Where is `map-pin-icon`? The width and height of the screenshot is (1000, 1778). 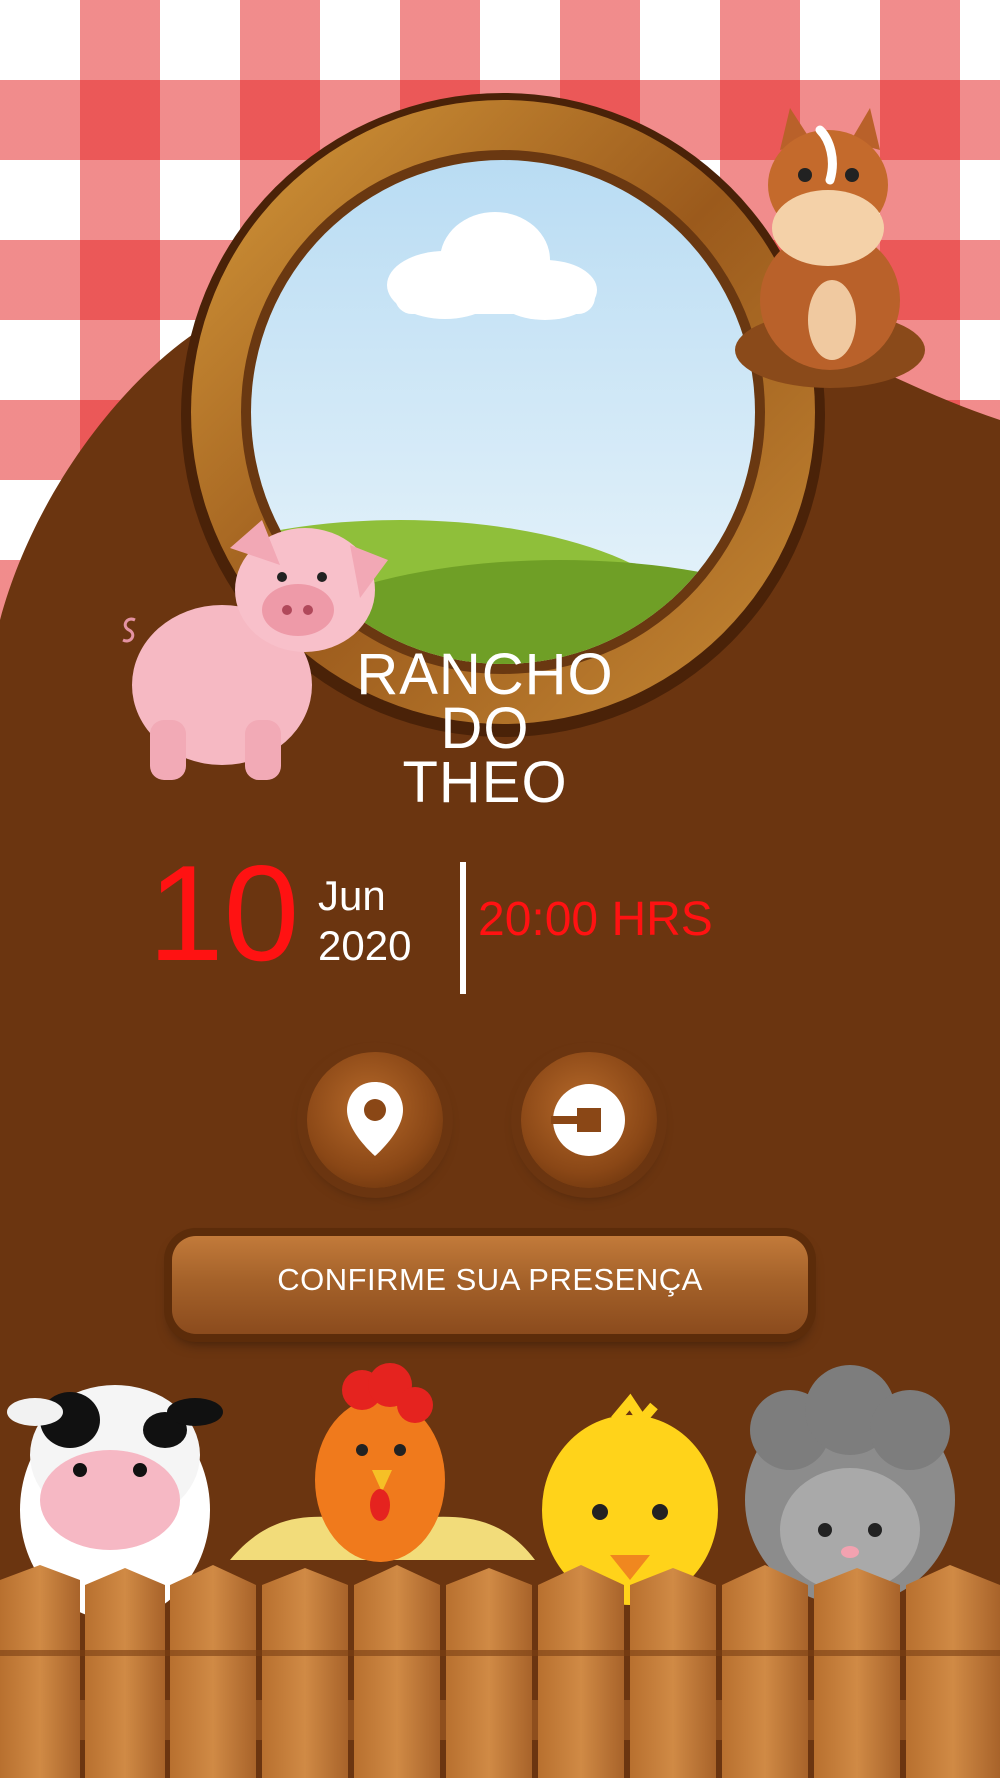 map-pin-icon is located at coordinates (375, 1119).